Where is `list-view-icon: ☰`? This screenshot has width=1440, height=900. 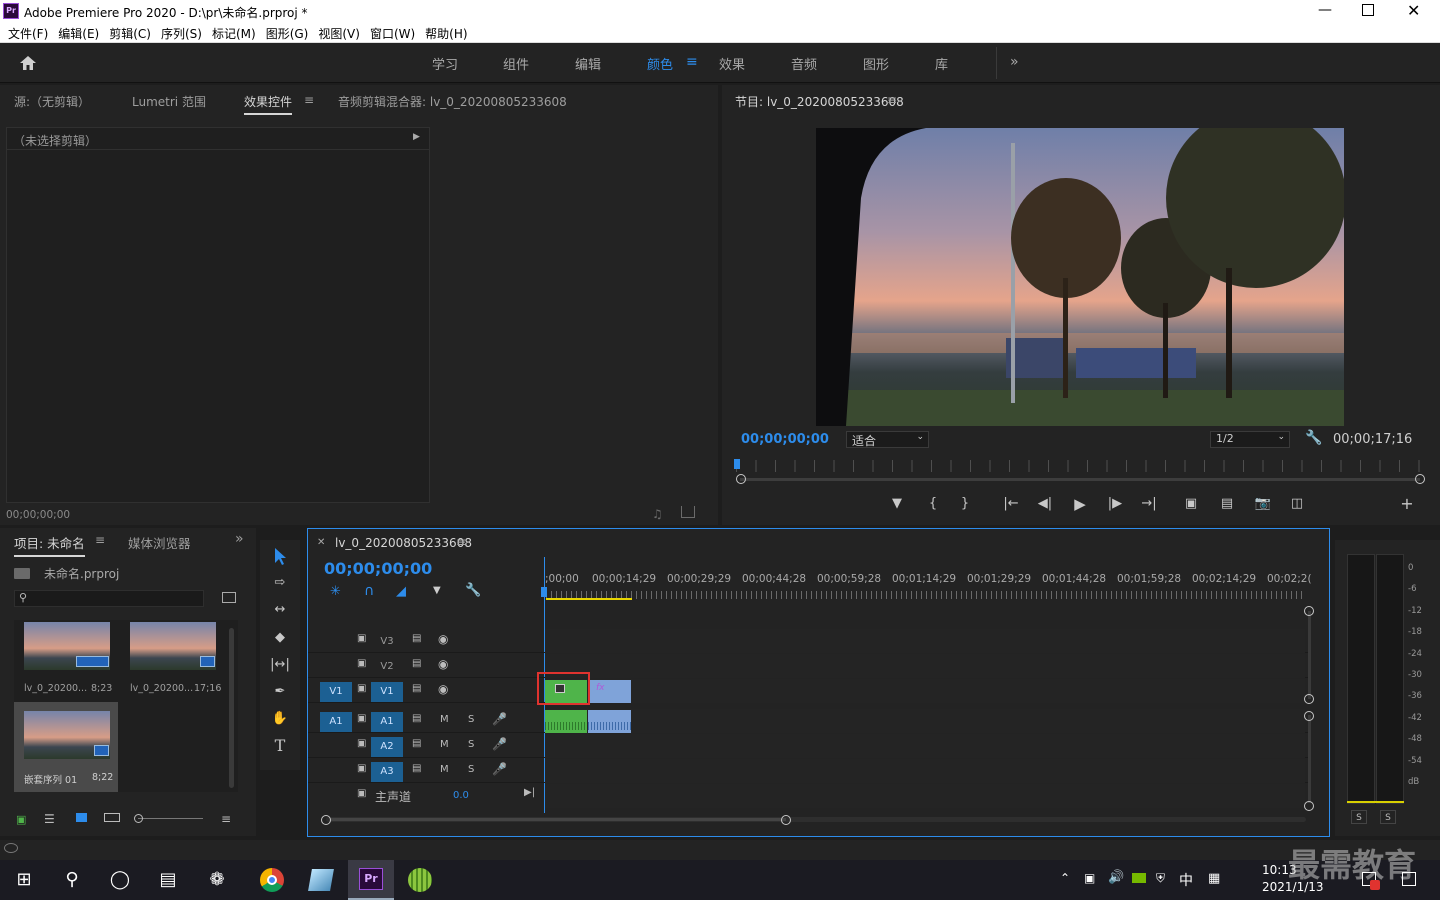
list-view-icon: ☰ is located at coordinates (49, 819).